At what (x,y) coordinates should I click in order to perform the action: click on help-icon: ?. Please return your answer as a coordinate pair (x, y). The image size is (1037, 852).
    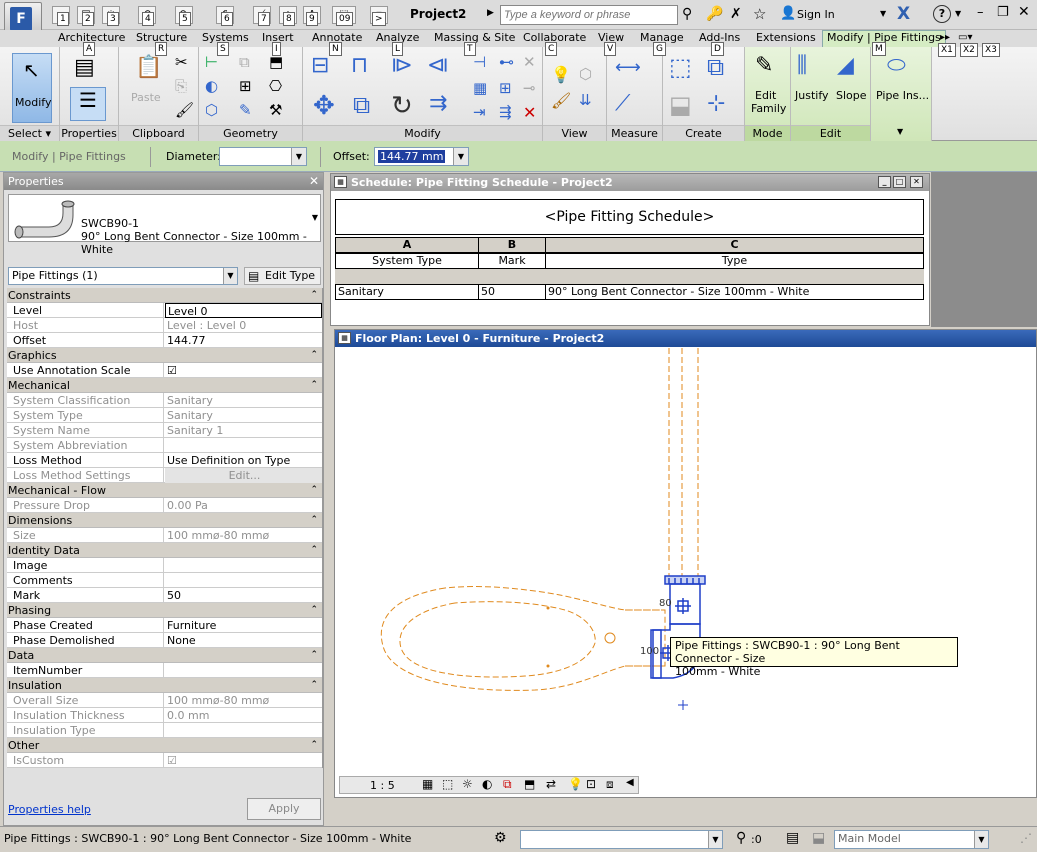
    Looking at the image, I should click on (942, 14).